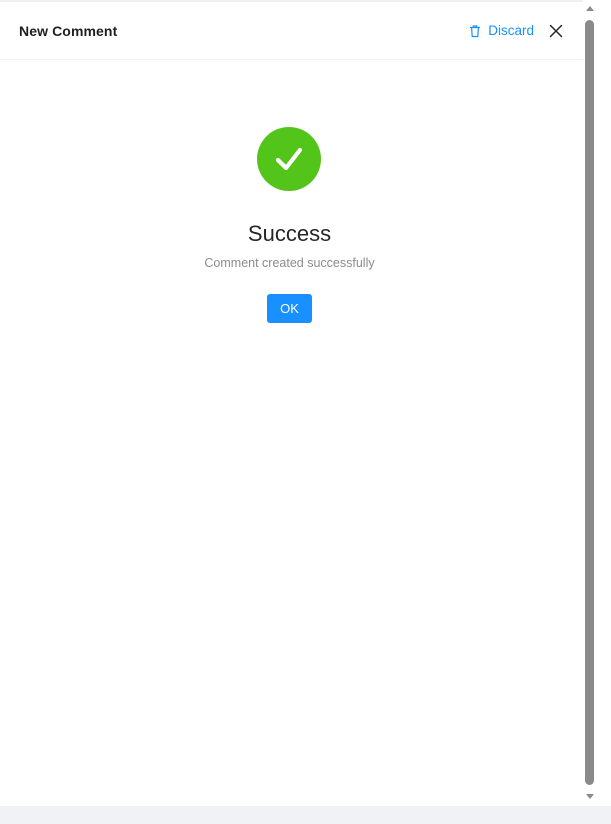 The image size is (611, 824). Describe the element at coordinates (590, 796) in the screenshot. I see `scroll-down-arrow-icon` at that location.